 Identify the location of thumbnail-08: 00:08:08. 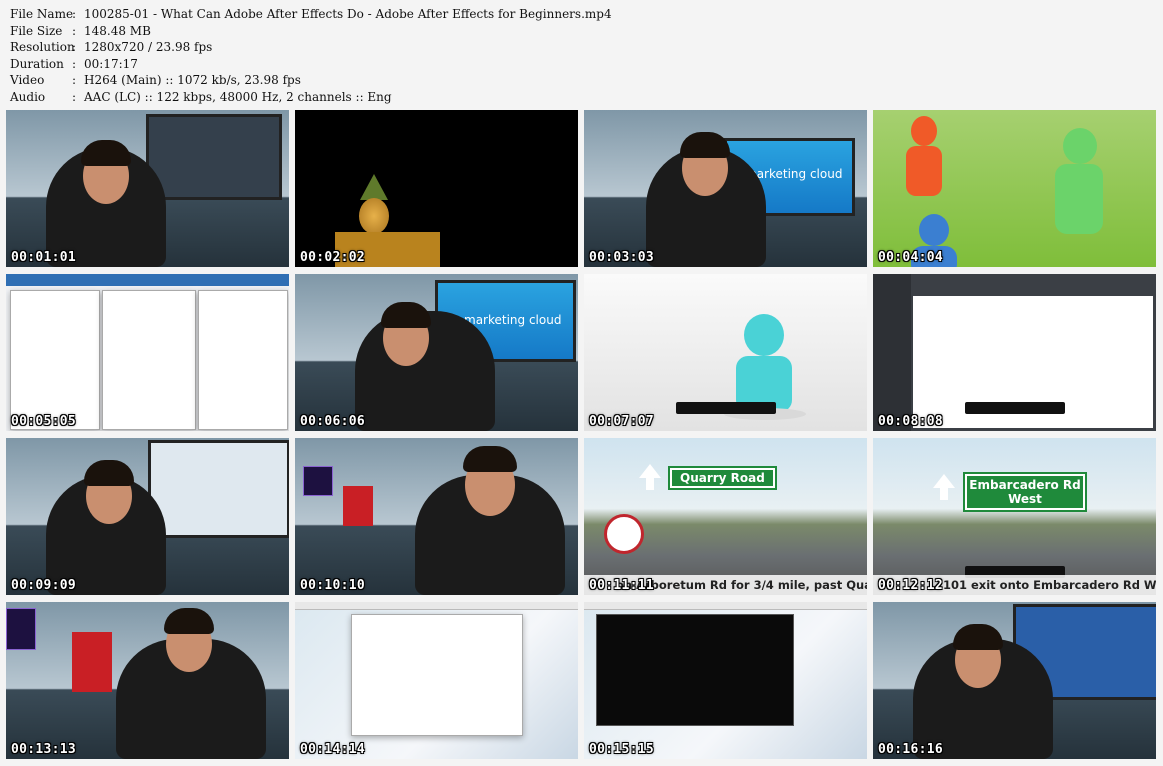
(1014, 352).